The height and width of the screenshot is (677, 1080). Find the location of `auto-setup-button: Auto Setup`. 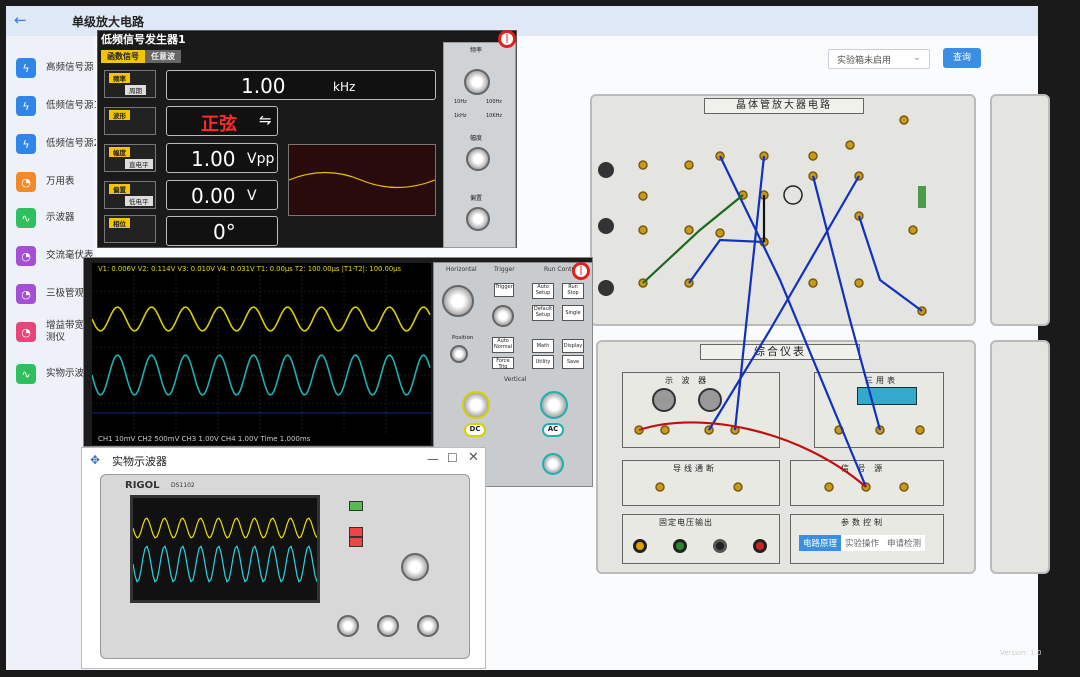

auto-setup-button: Auto Setup is located at coordinates (543, 291).